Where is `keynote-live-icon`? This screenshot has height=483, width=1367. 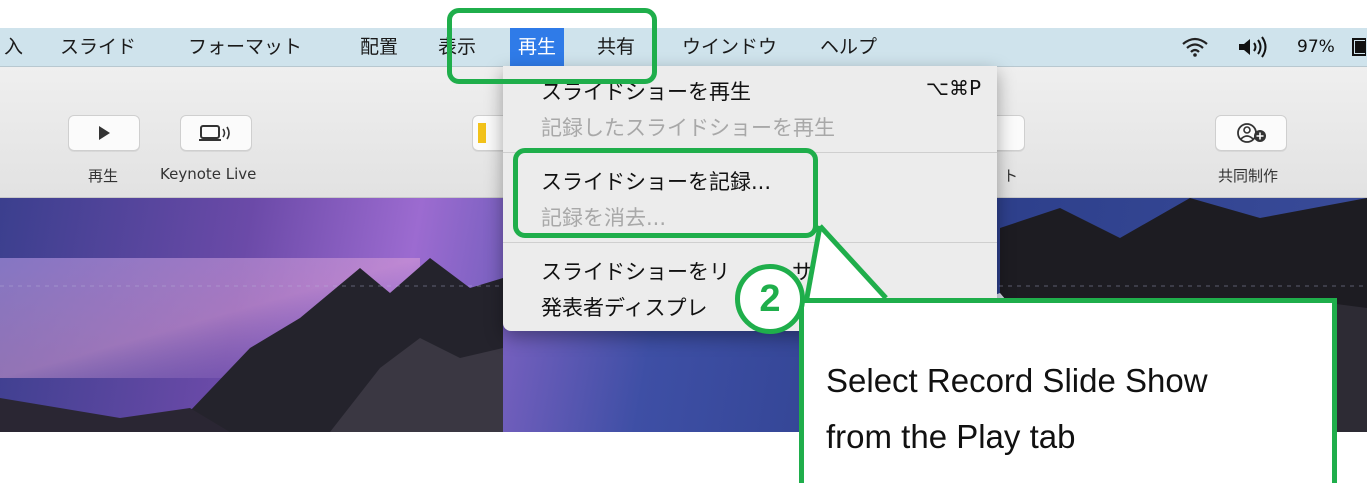 keynote-live-icon is located at coordinates (214, 133).